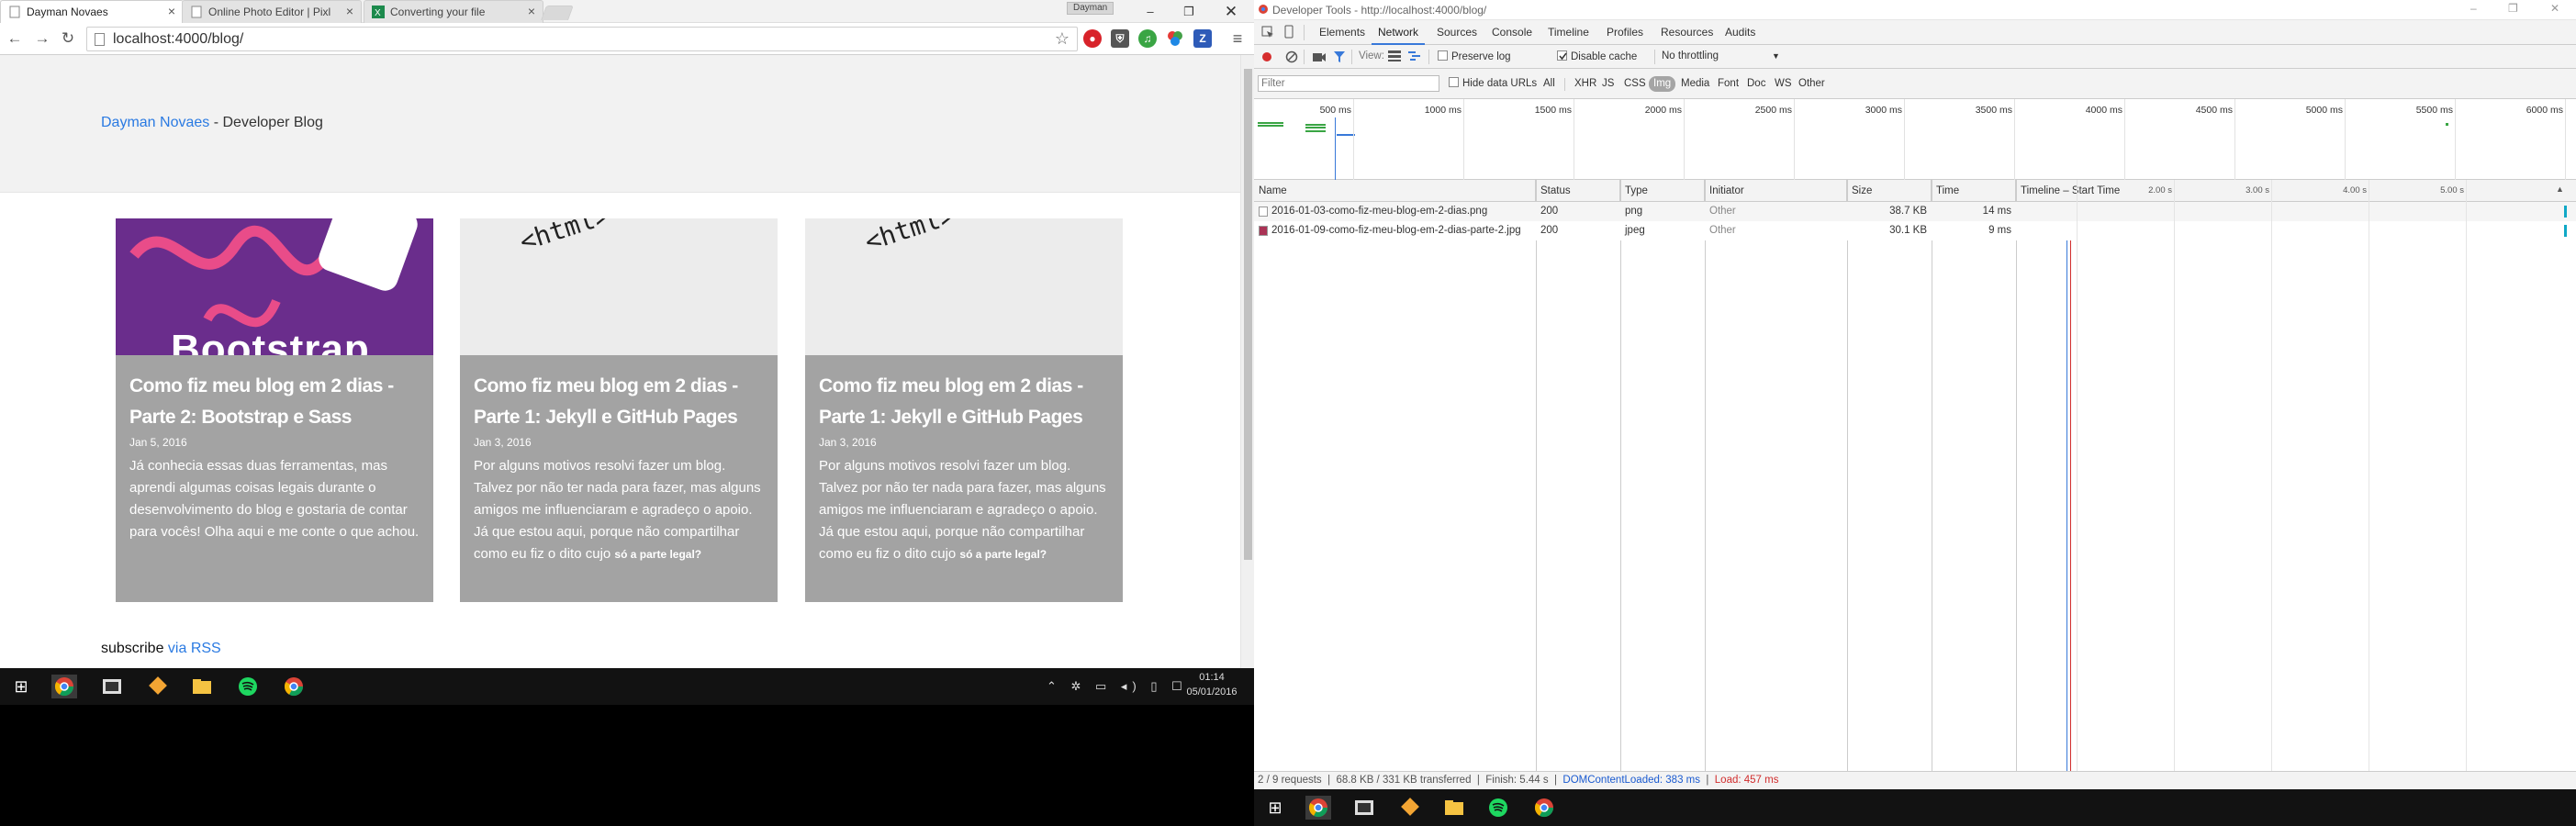  Describe the element at coordinates (1686, 32) in the screenshot. I see `tab-resources: Resources` at that location.